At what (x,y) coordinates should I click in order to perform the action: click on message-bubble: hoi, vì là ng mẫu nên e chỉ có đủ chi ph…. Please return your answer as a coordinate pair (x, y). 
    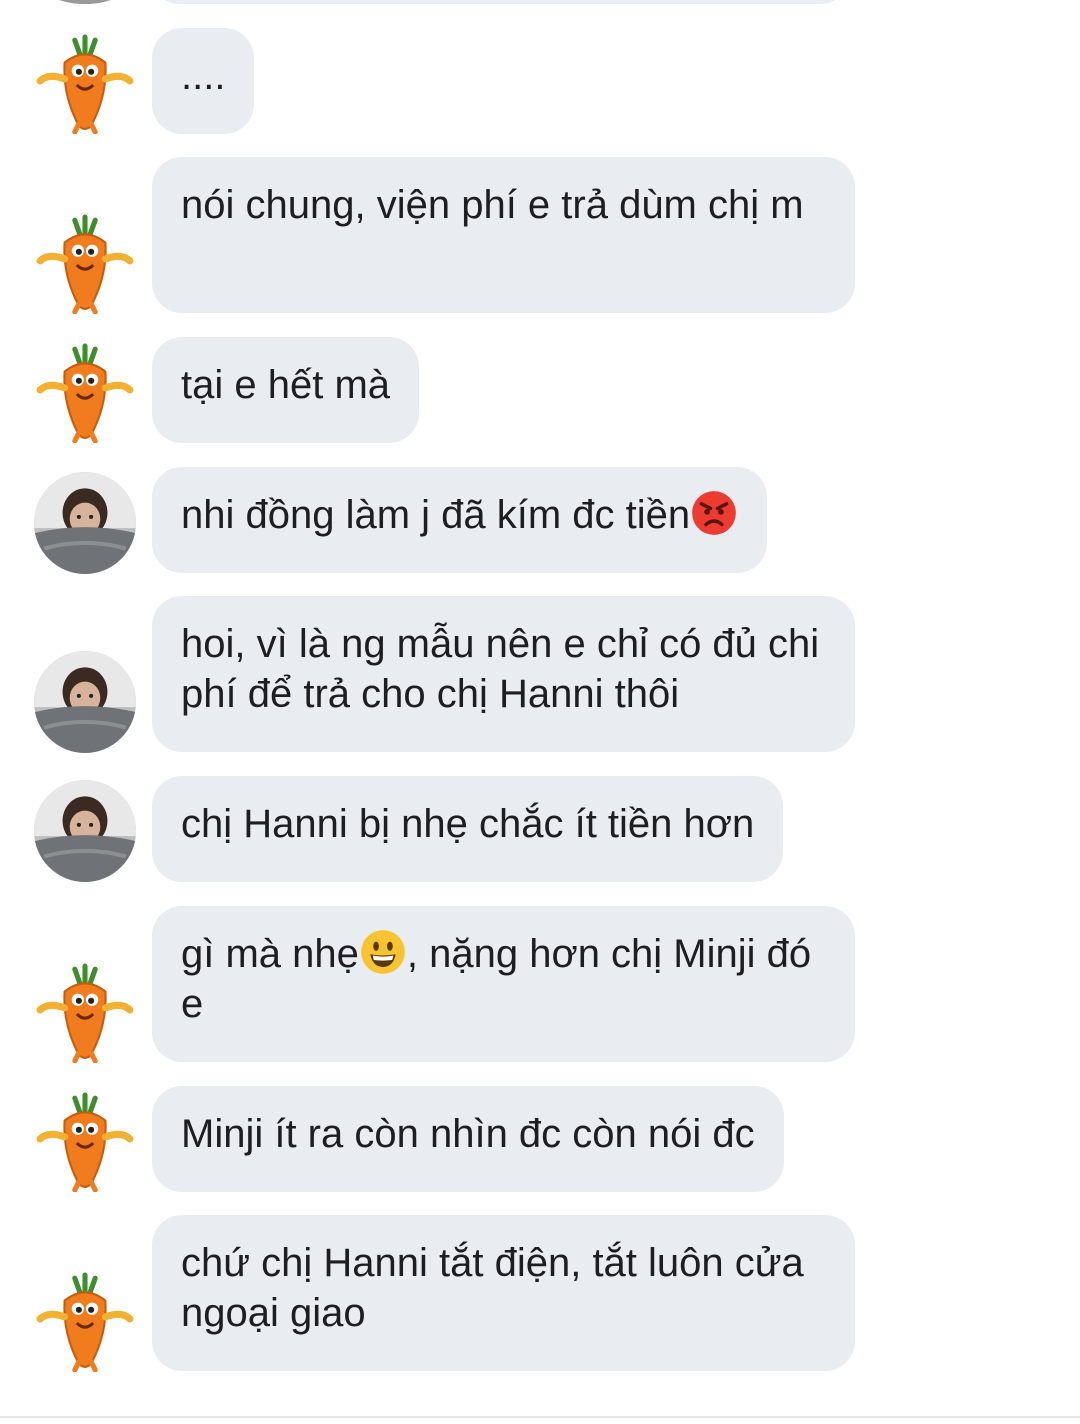
    Looking at the image, I should click on (503, 674).